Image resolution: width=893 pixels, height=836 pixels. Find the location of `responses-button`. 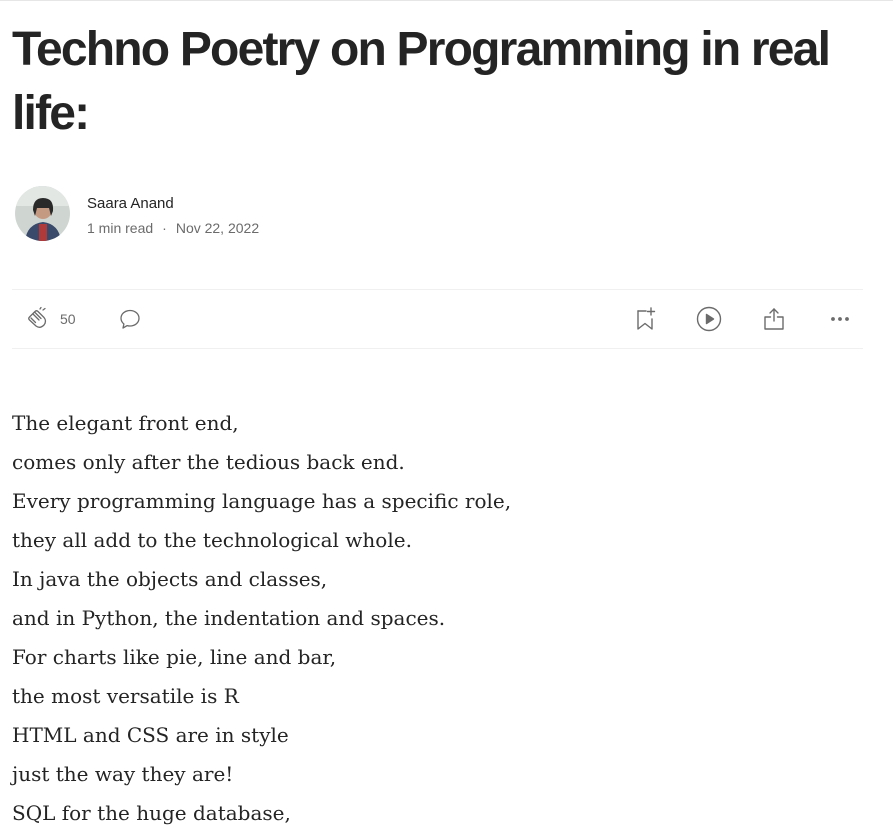

responses-button is located at coordinates (130, 319).